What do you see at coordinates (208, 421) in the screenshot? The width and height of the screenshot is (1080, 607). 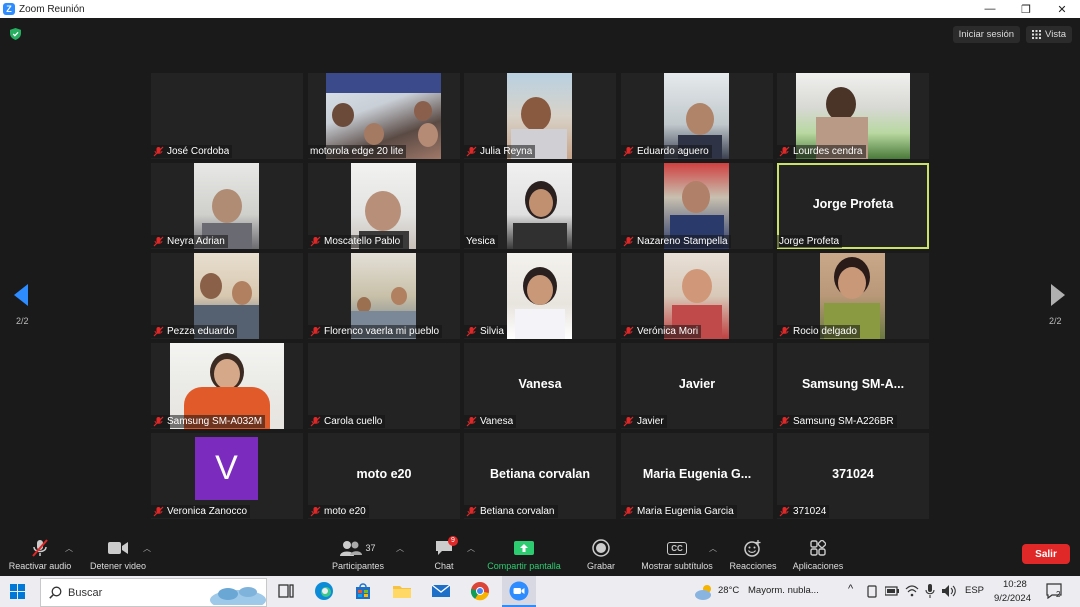 I see `participant-nameplate: Samsung SM-A032M` at bounding box center [208, 421].